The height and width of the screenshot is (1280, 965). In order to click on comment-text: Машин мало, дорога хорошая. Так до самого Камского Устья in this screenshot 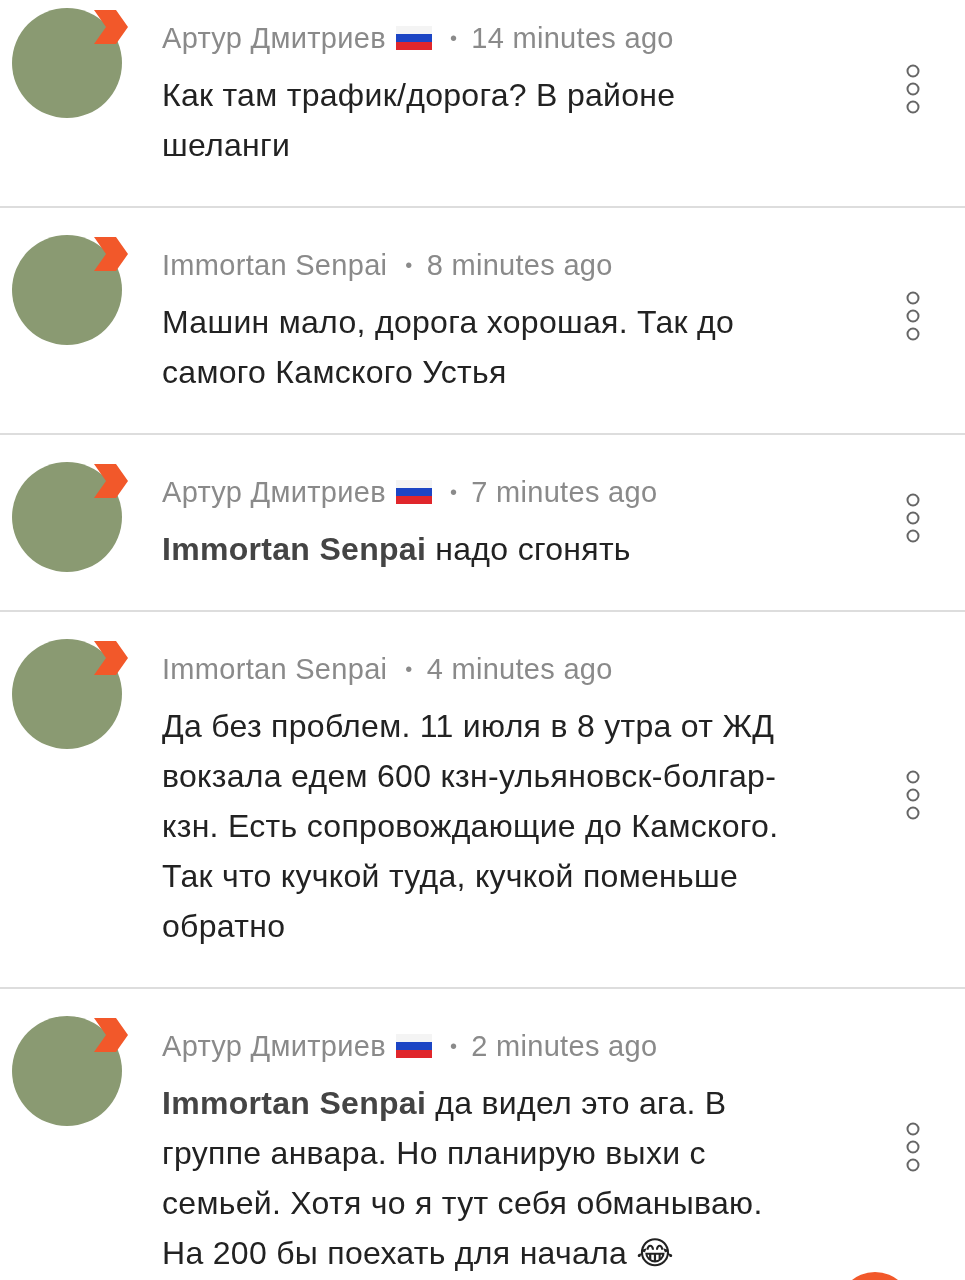, I will do `click(449, 347)`.